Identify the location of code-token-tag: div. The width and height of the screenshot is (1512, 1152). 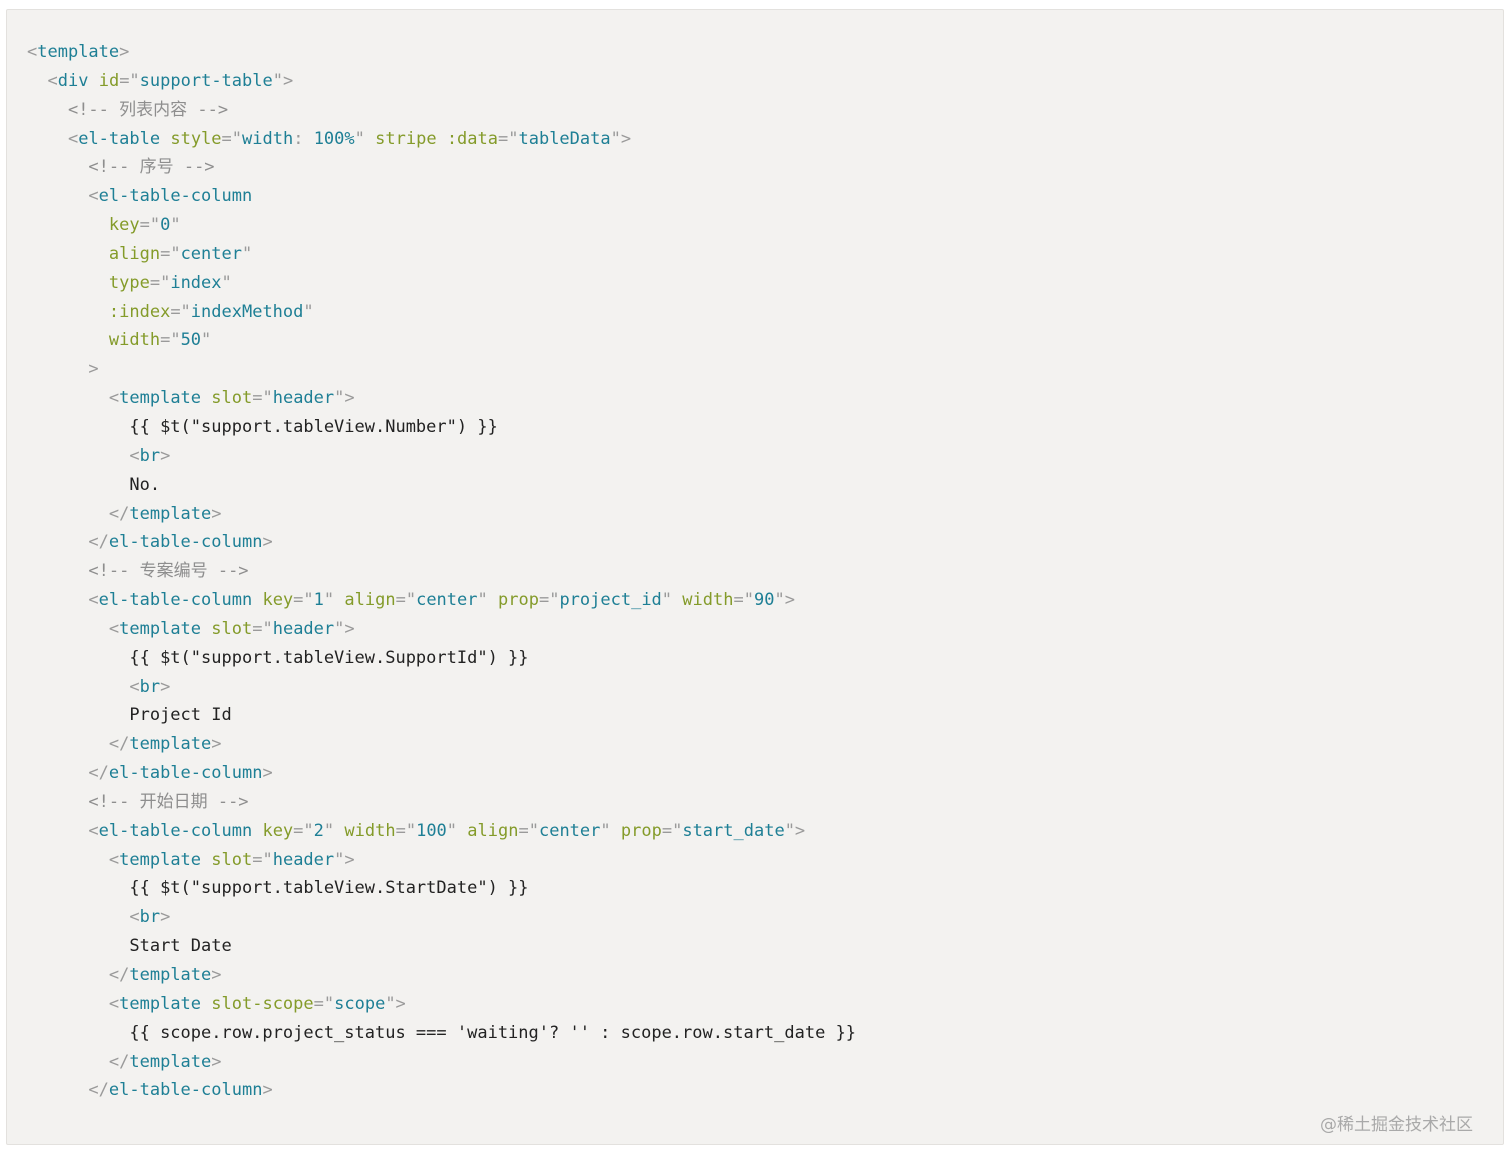
(73, 80).